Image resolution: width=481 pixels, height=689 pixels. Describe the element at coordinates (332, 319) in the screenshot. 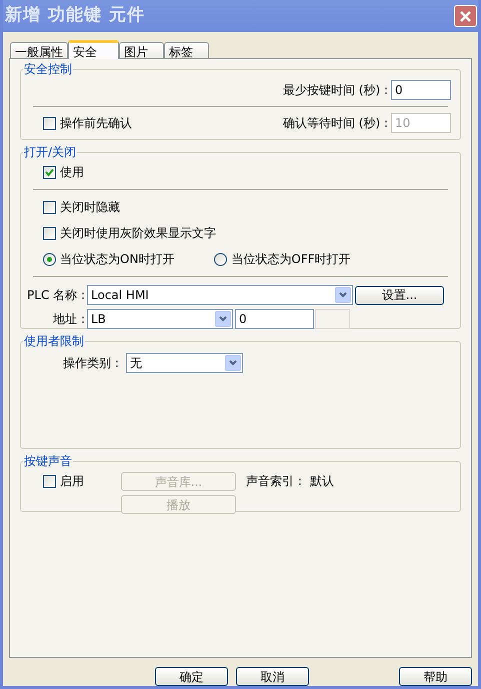

I see `address-suffix-field` at that location.